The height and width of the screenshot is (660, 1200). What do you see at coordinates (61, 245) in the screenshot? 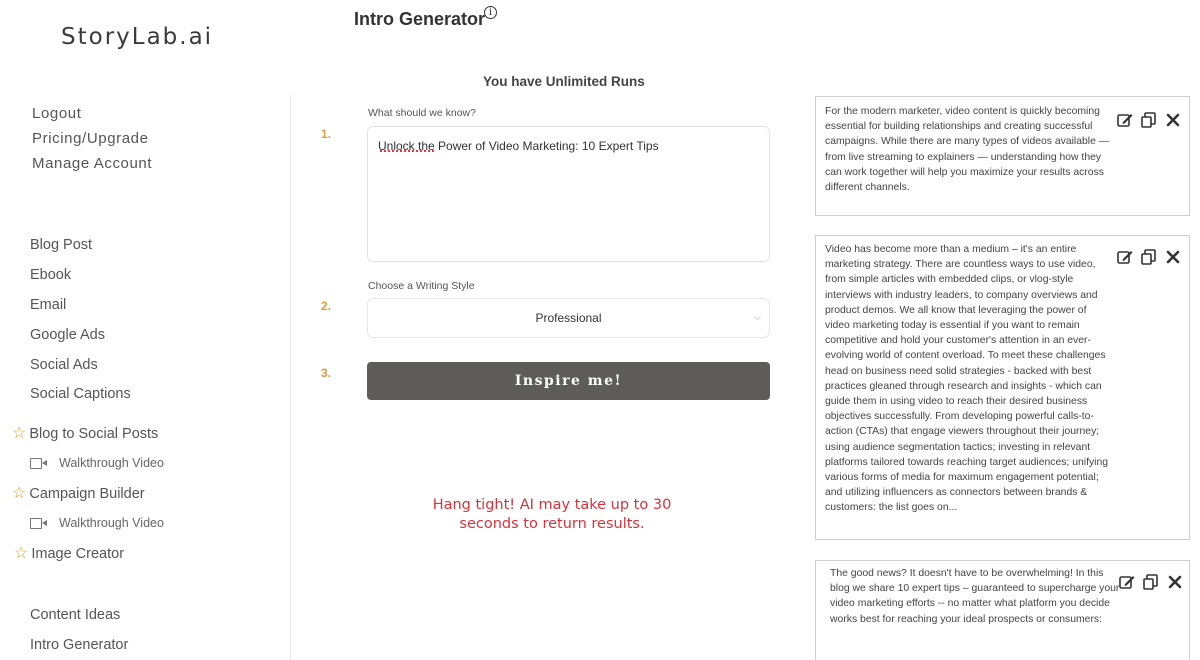
I see `sidebar-item-blog-post: Blog Post` at bounding box center [61, 245].